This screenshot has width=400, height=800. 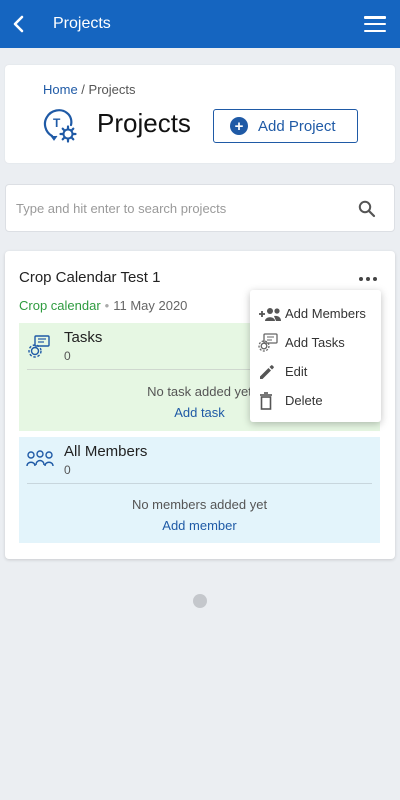 What do you see at coordinates (239, 126) in the screenshot?
I see `plus-circle-icon: +` at bounding box center [239, 126].